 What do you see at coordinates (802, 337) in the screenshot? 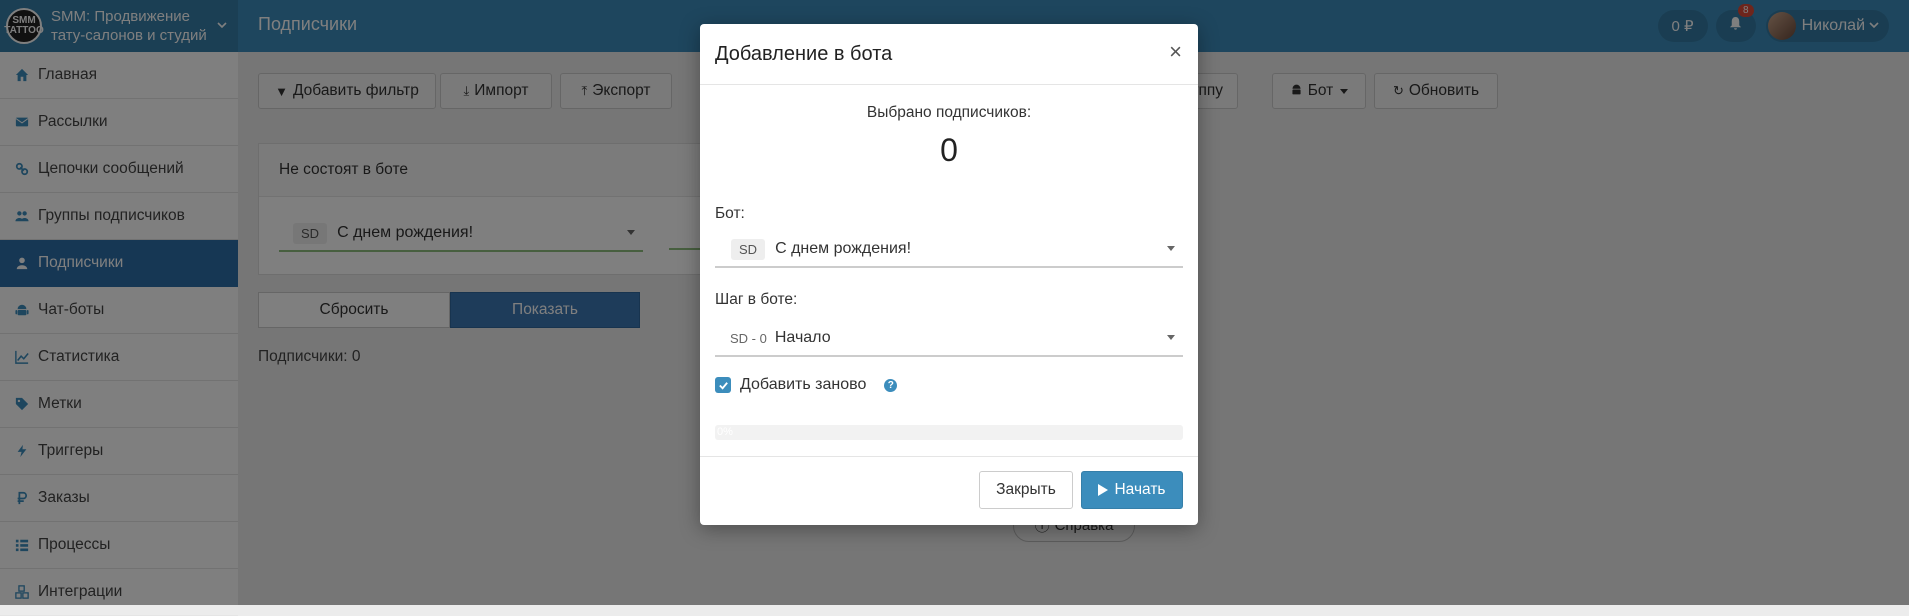
I see `step-select-value: Начало` at bounding box center [802, 337].